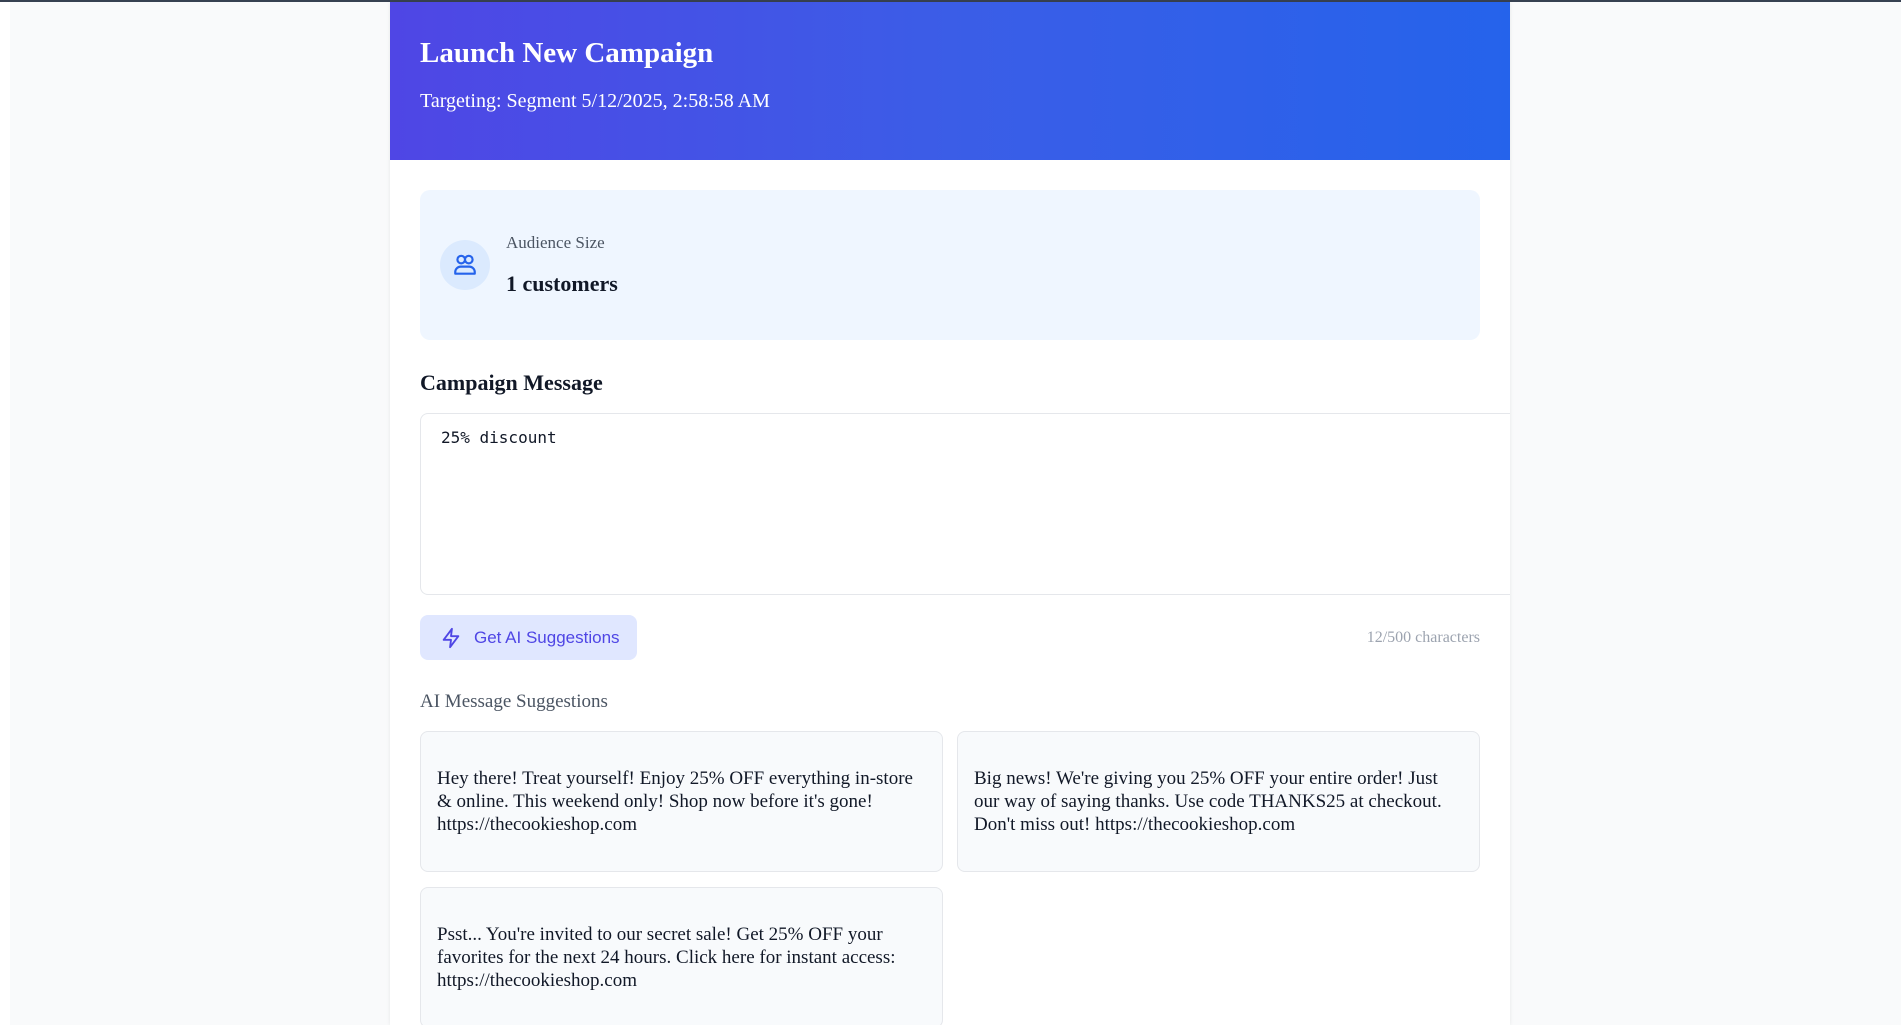  What do you see at coordinates (562, 283) in the screenshot?
I see `audience-size-value: 1 customers` at bounding box center [562, 283].